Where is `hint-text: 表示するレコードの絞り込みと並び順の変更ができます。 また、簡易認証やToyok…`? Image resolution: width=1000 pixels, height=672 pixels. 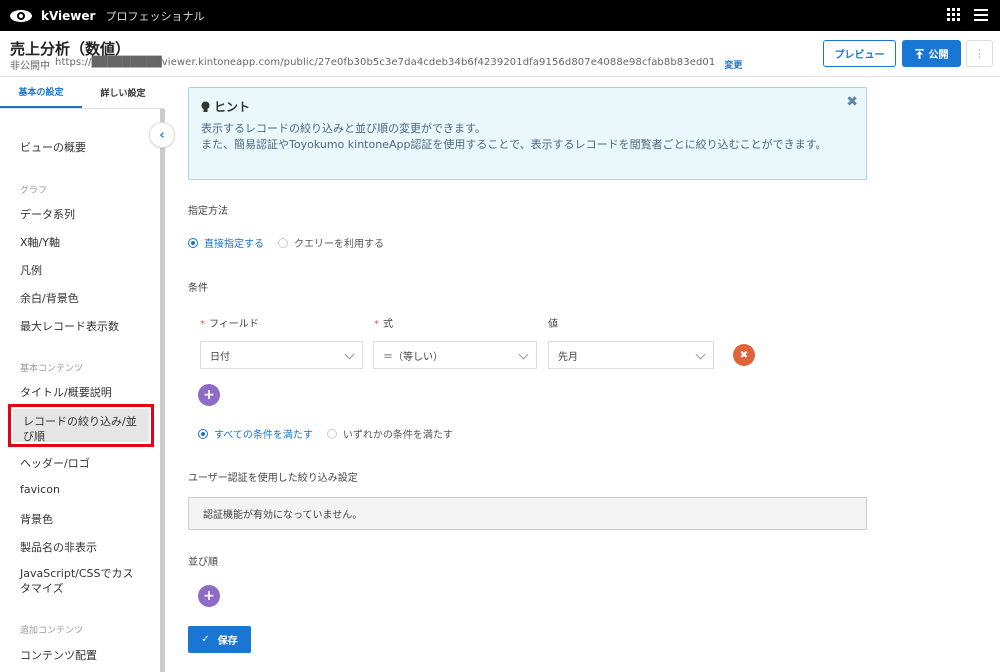
hint-text: 表示するレコードの絞り込みと並び順の変更ができます。 また、簡易認証やToyok… is located at coordinates (514, 136).